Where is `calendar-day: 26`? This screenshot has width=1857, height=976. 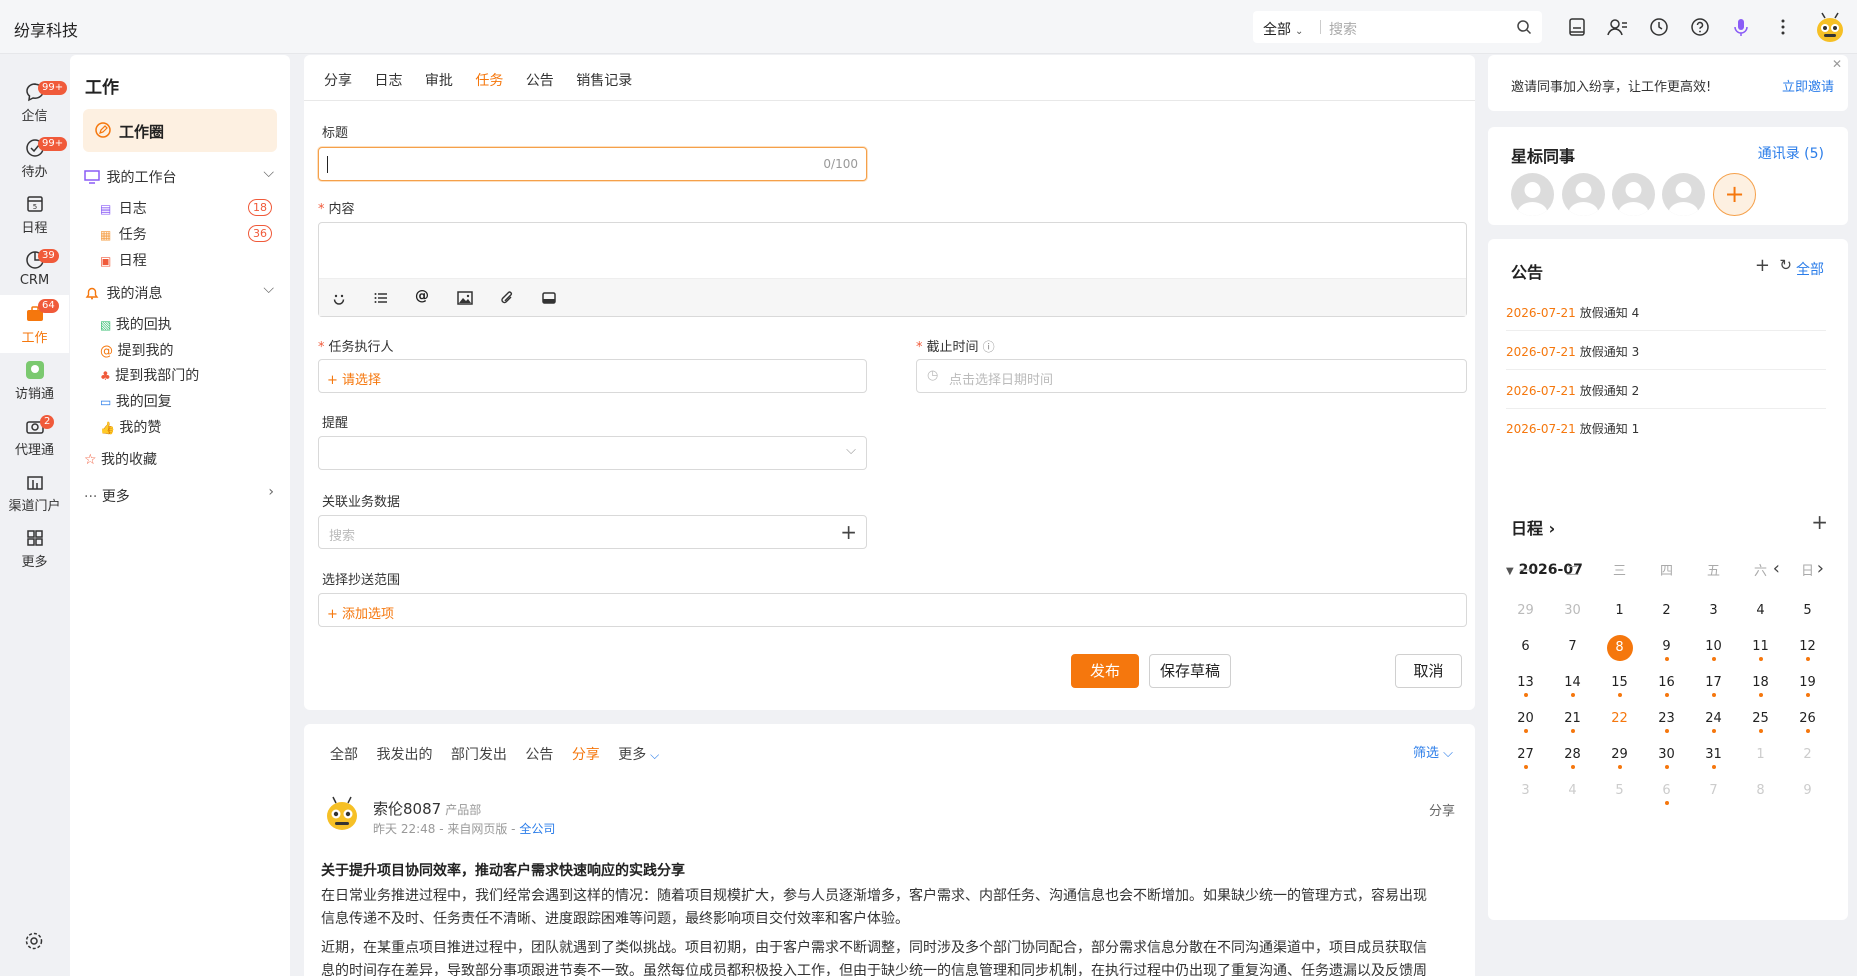 calendar-day: 26 is located at coordinates (1807, 726).